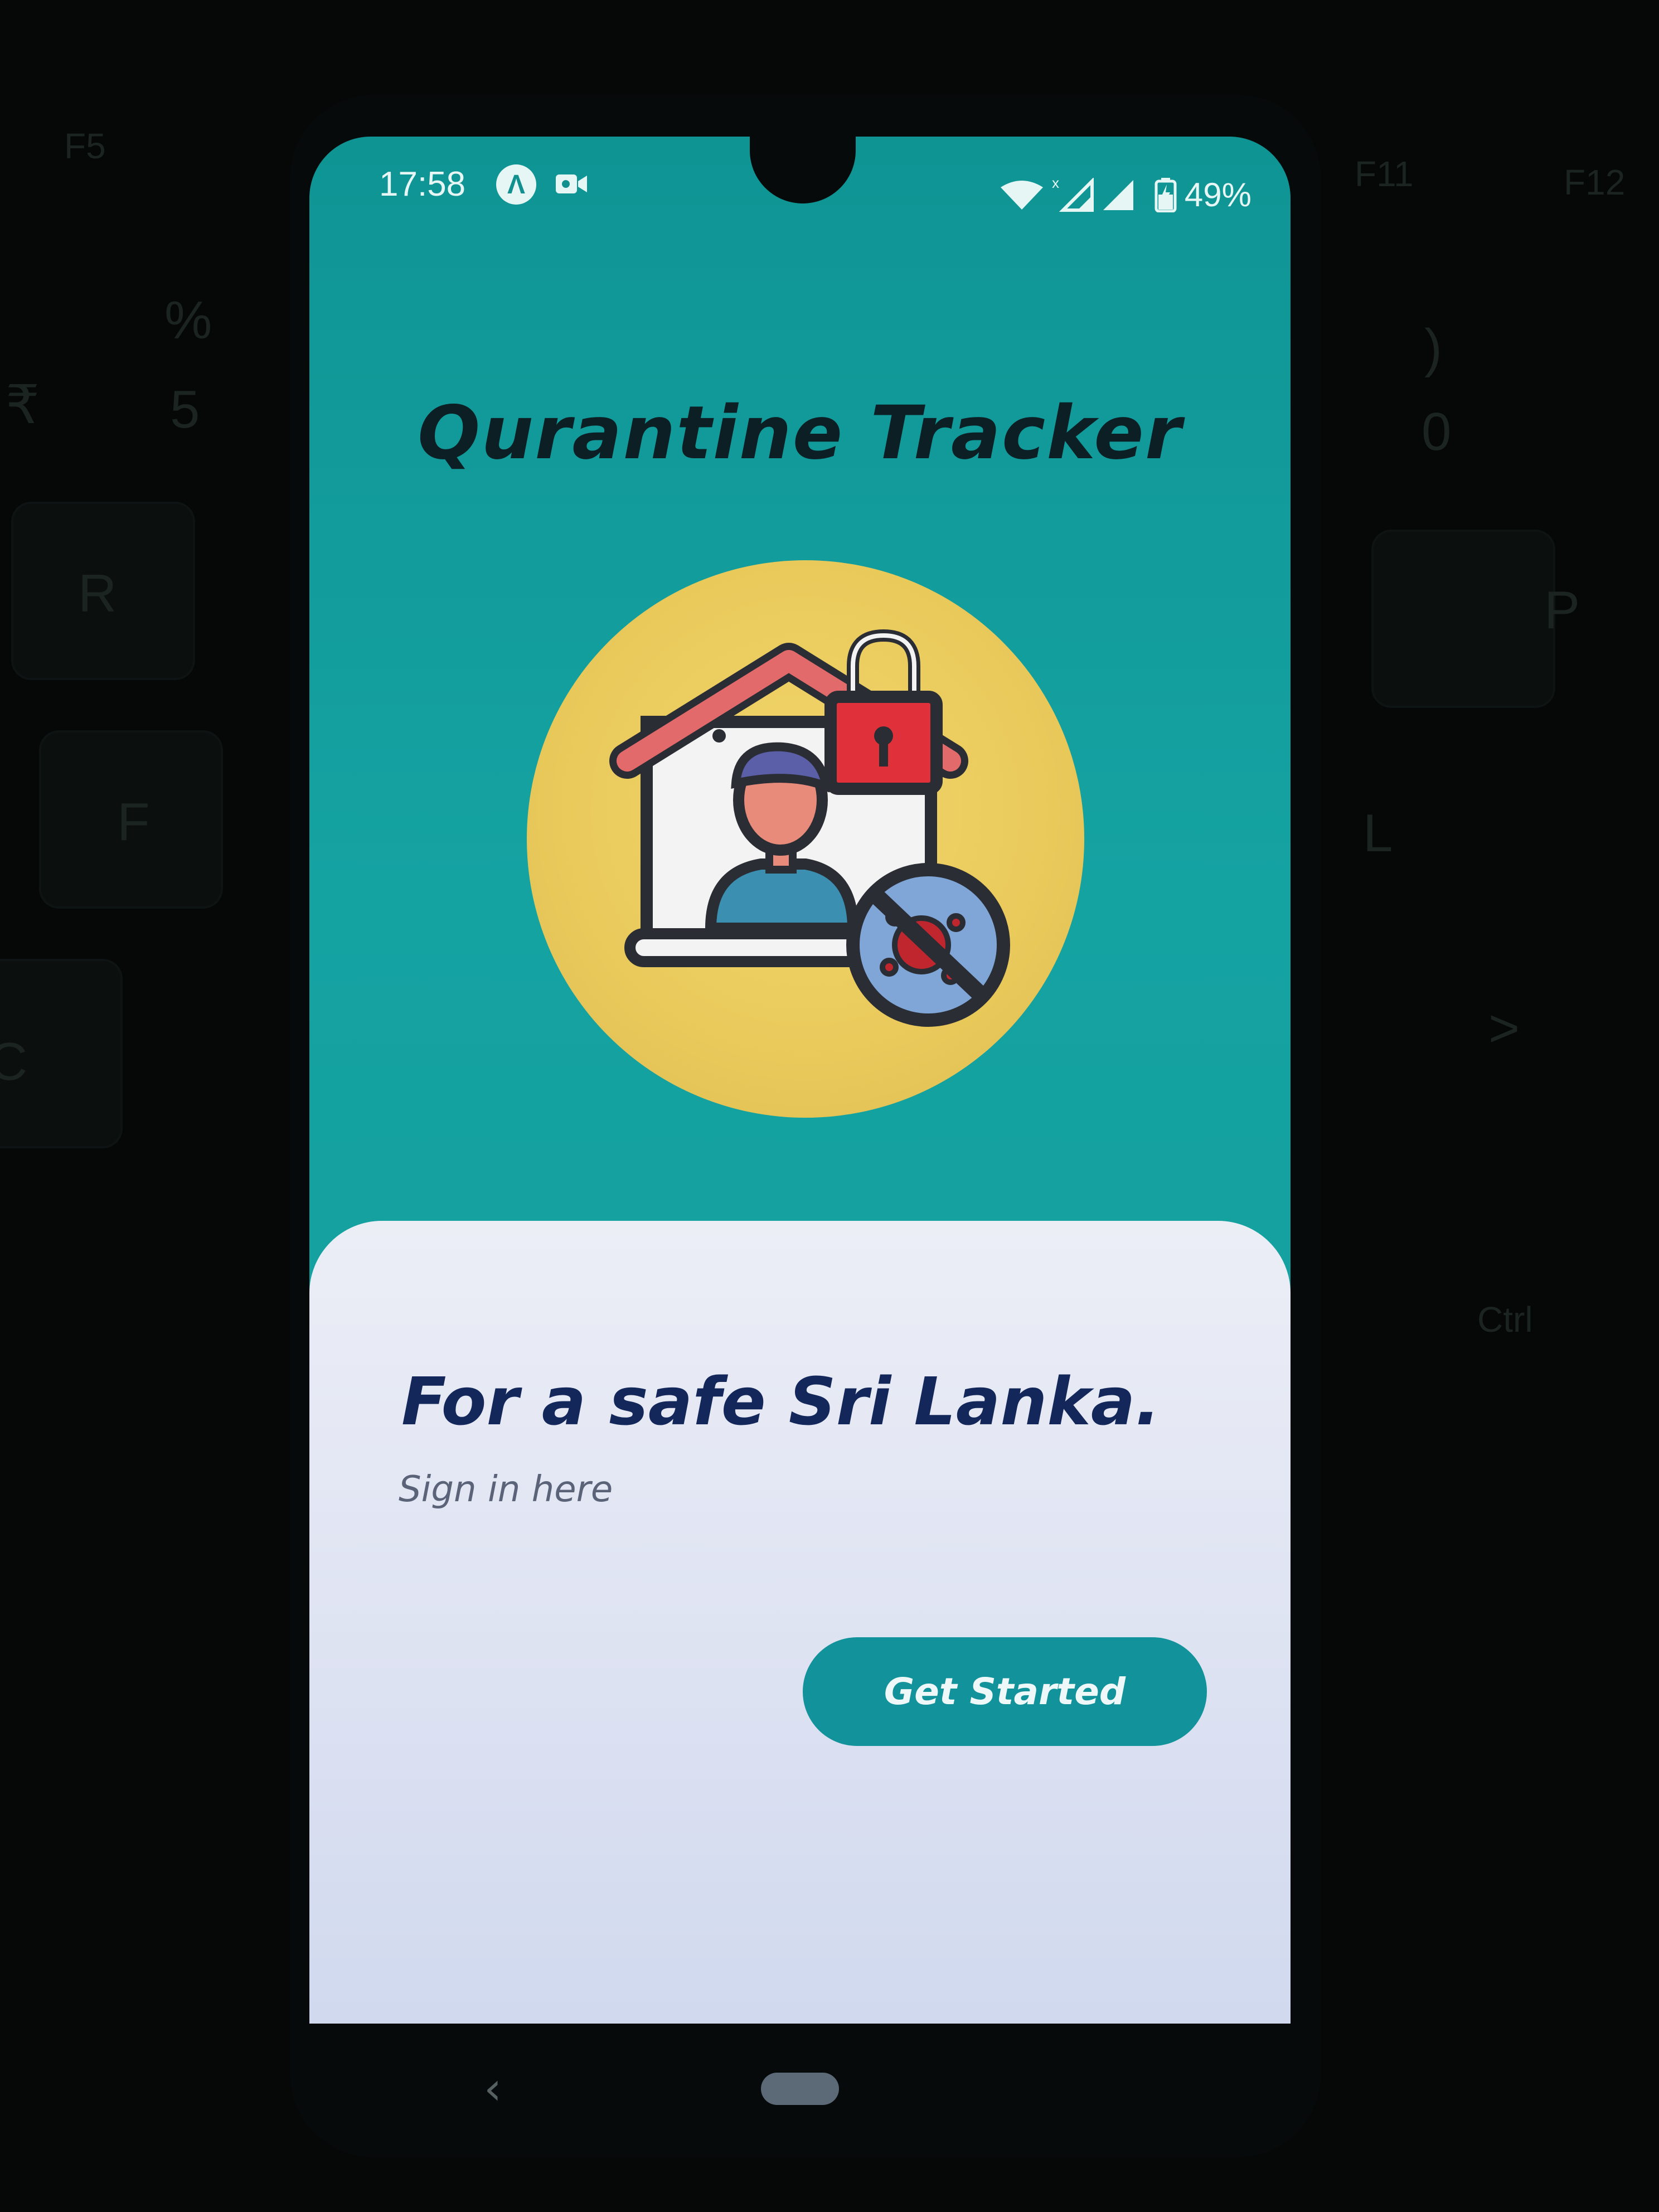 This screenshot has height=2212, width=1659. Describe the element at coordinates (1463, 619) in the screenshot. I see `background-keycap` at that location.